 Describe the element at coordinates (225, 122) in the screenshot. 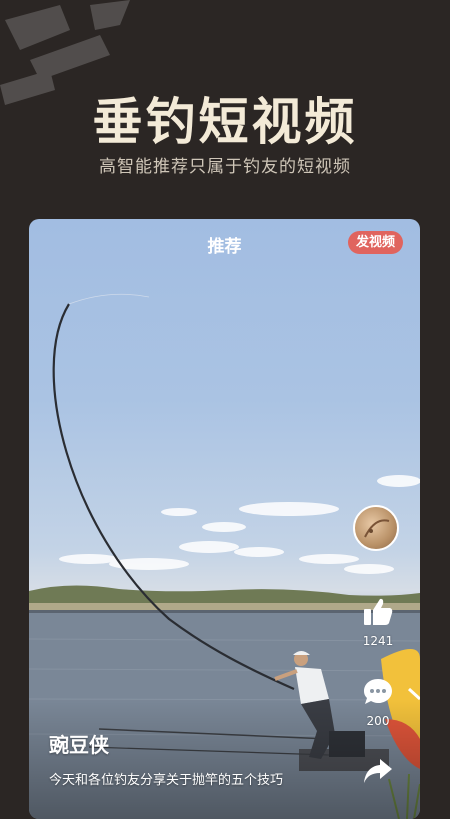

I see `promo-title: 垂钓短视频` at that location.